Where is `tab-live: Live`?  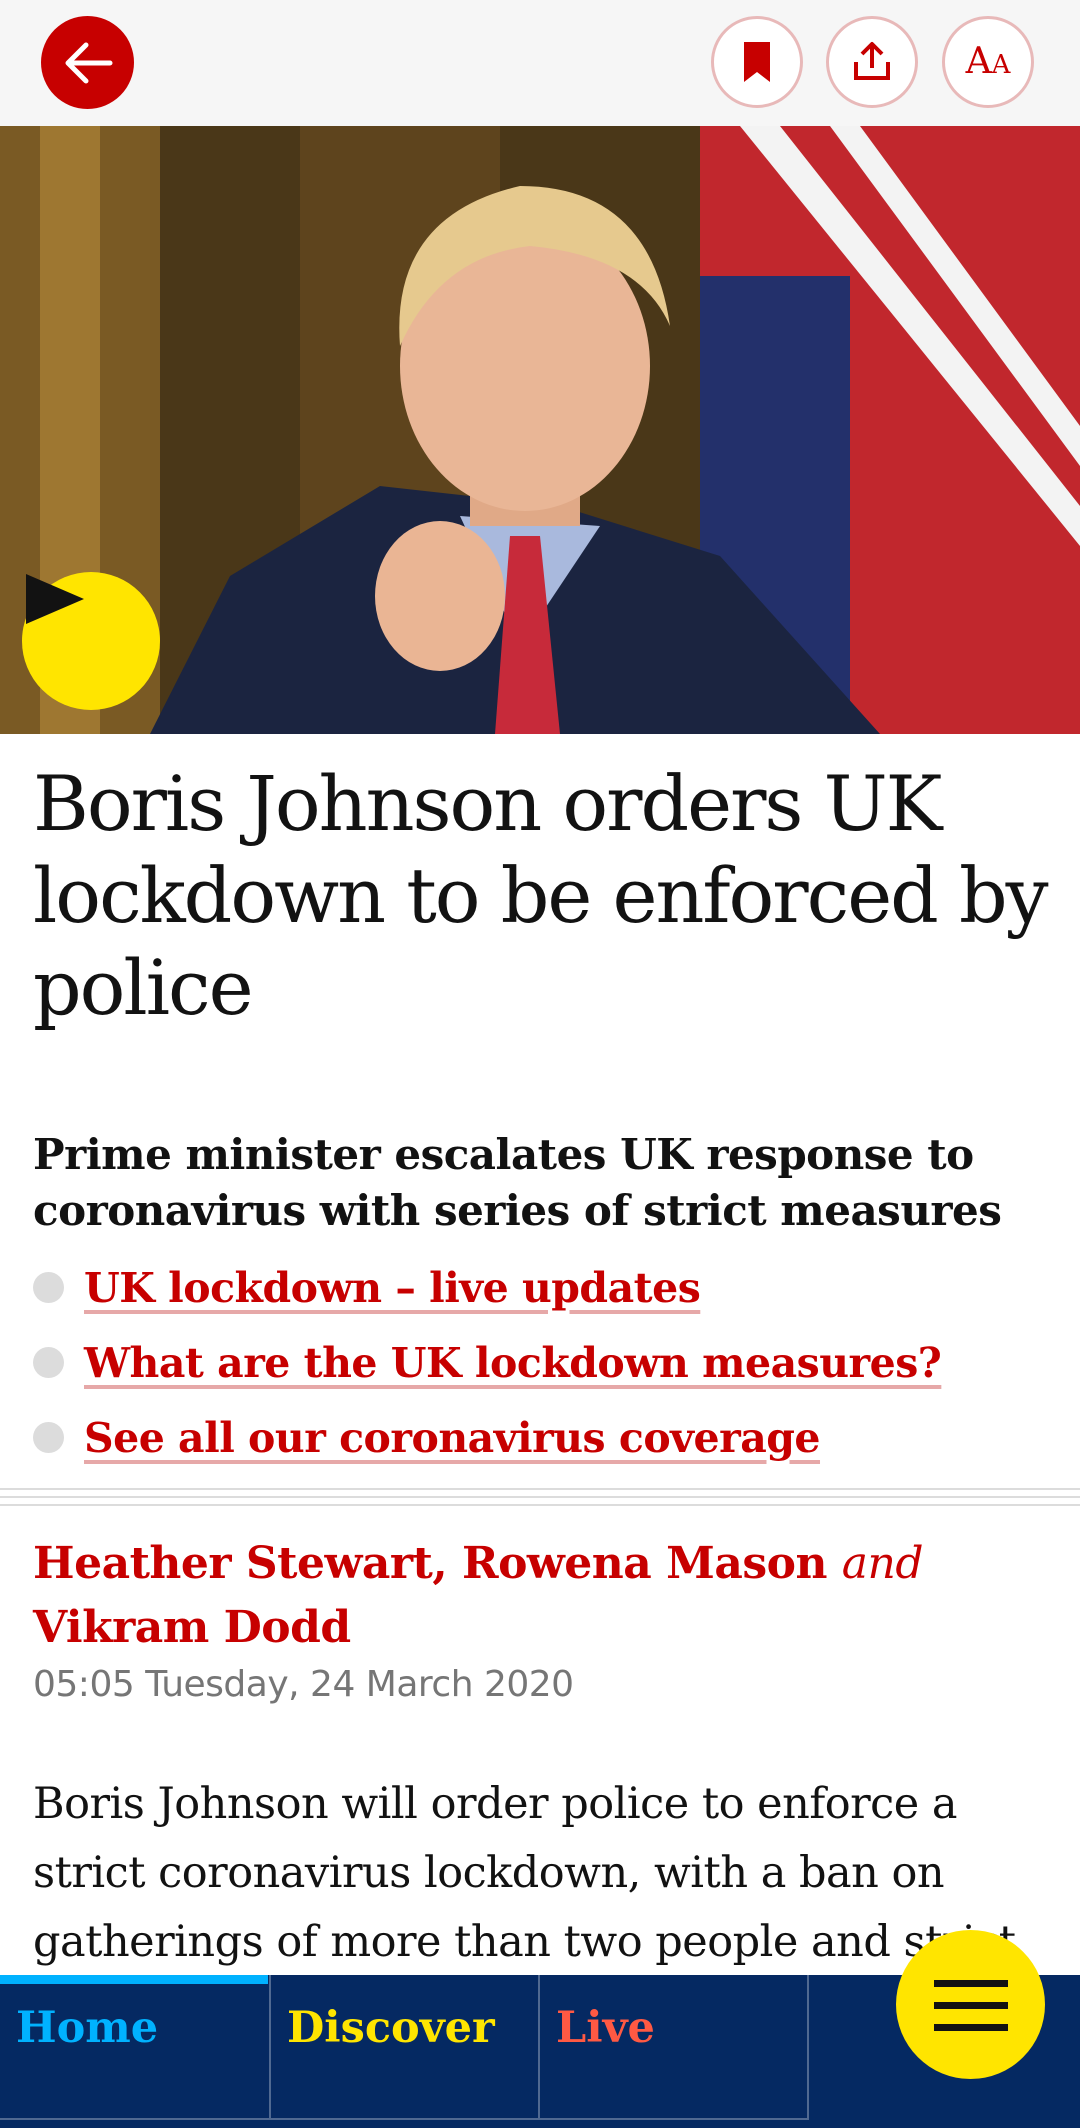
tab-live: Live is located at coordinates (673, 2047).